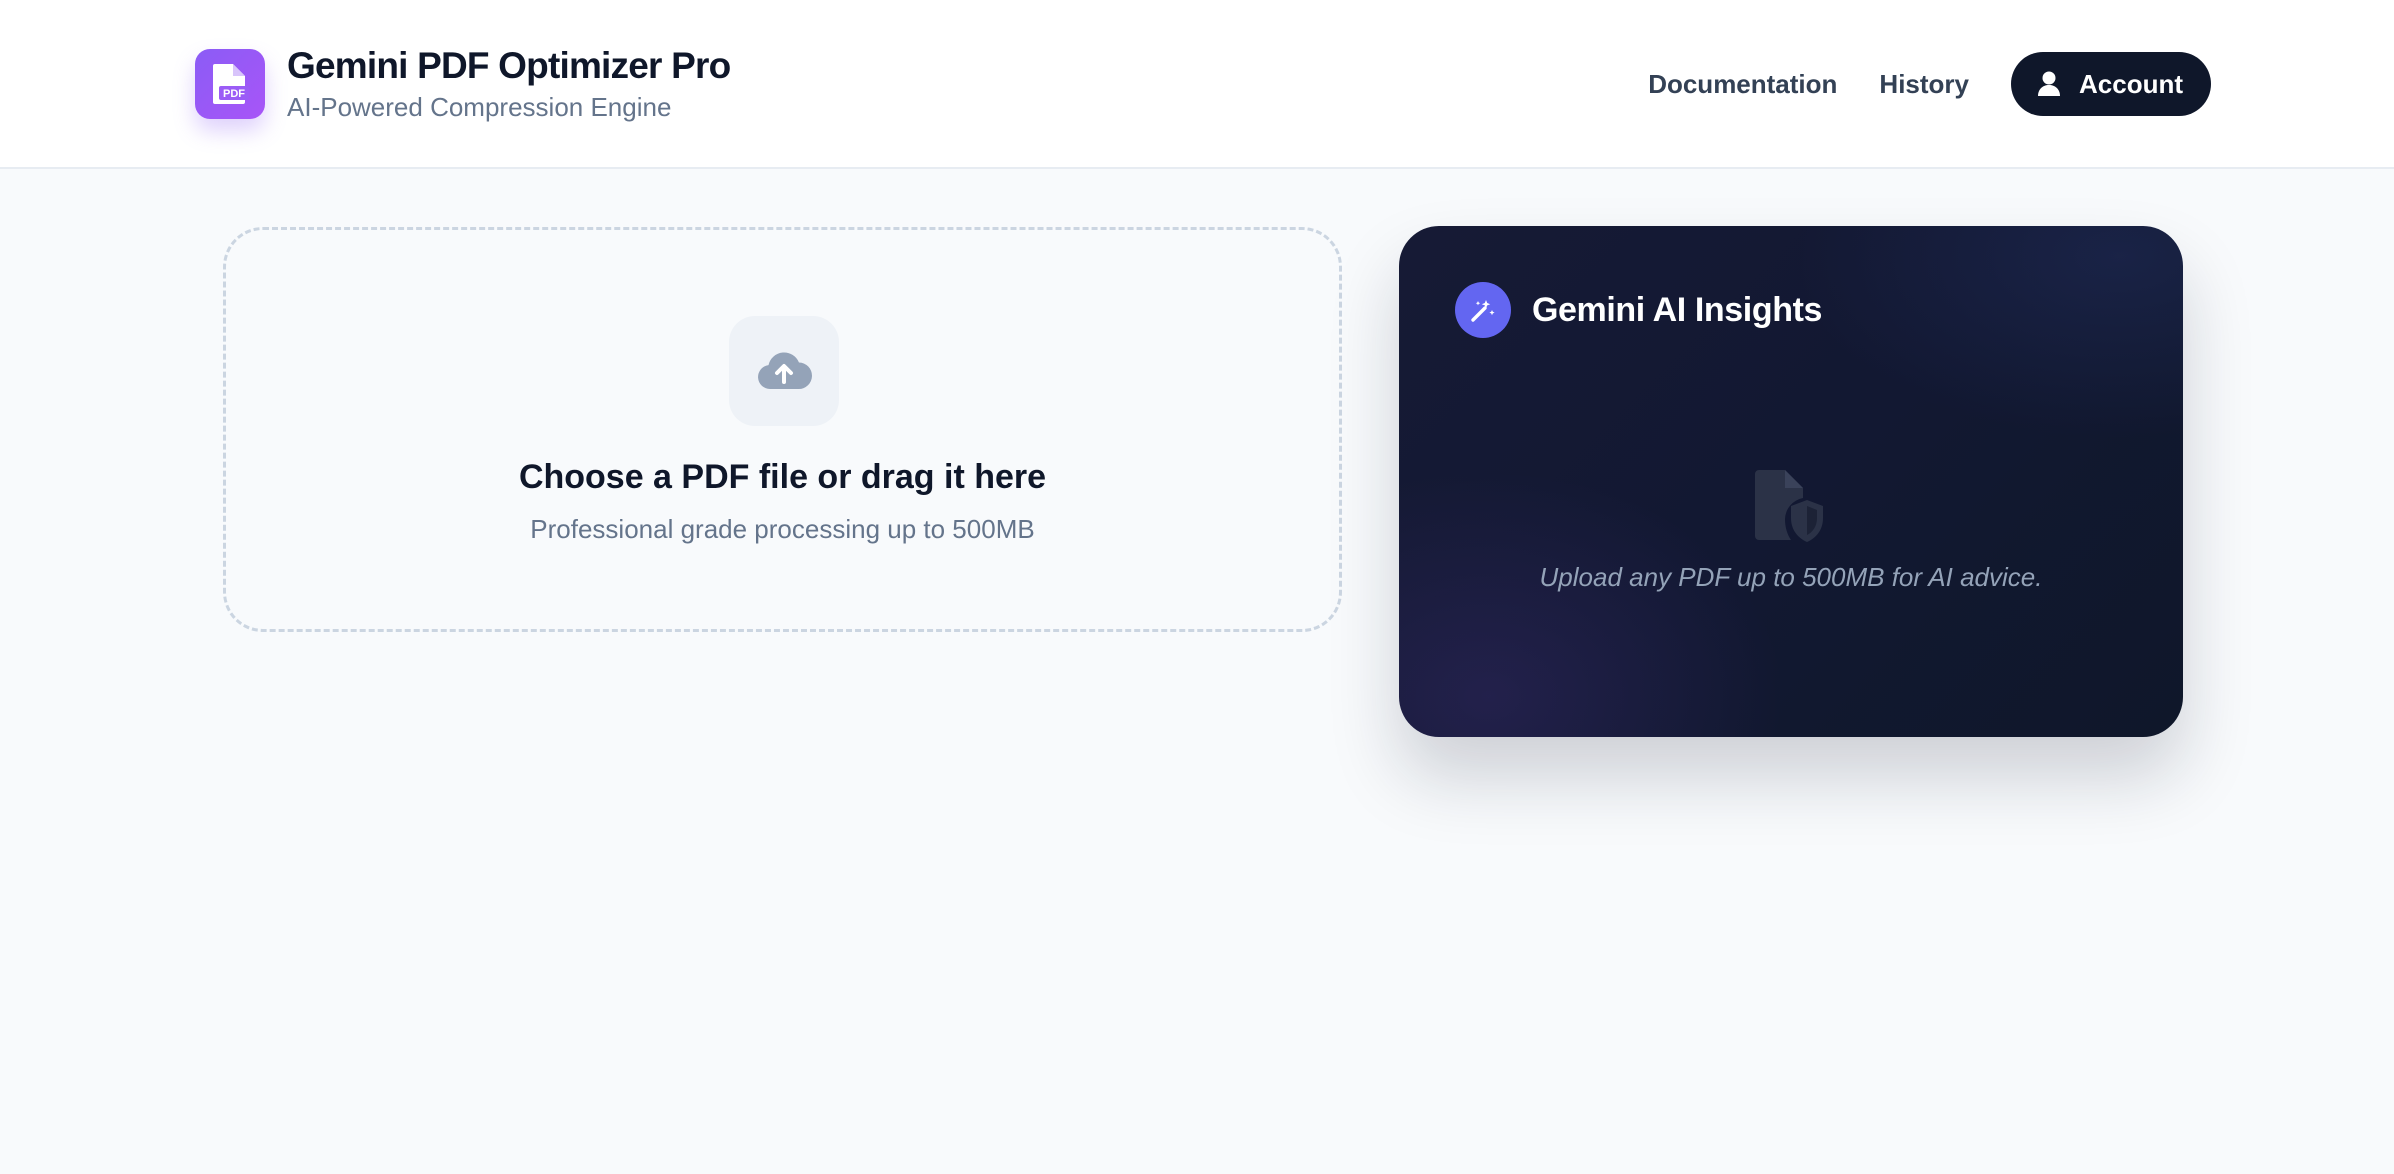  I want to click on nav-history: History, so click(1924, 84).